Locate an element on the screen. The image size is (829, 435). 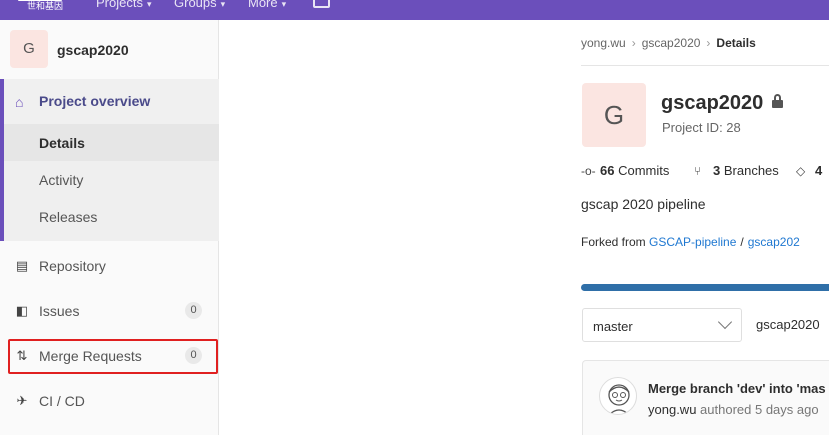
logo-text: 世和基因 is located at coordinates (45, 7).